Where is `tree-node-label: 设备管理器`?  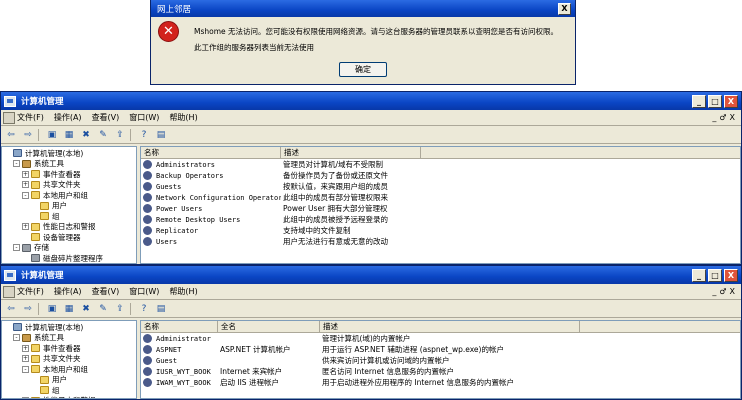 tree-node-label: 设备管理器 is located at coordinates (62, 237).